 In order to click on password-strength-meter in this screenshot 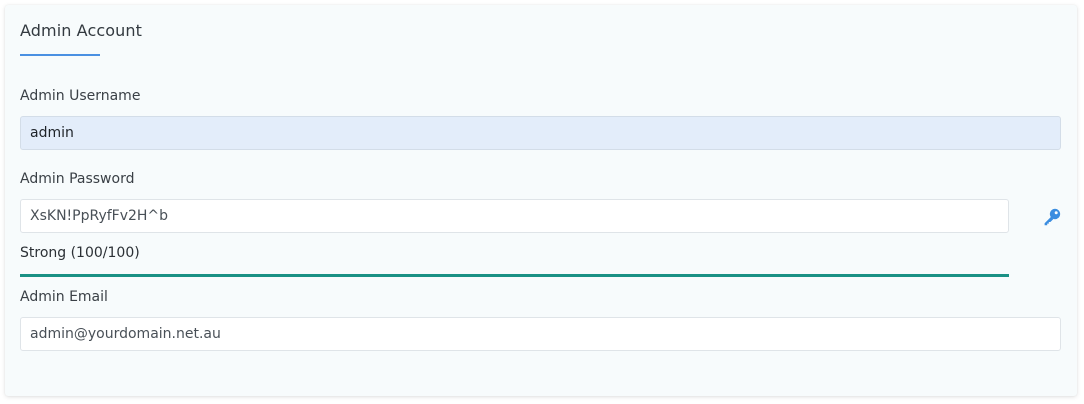, I will do `click(514, 275)`.